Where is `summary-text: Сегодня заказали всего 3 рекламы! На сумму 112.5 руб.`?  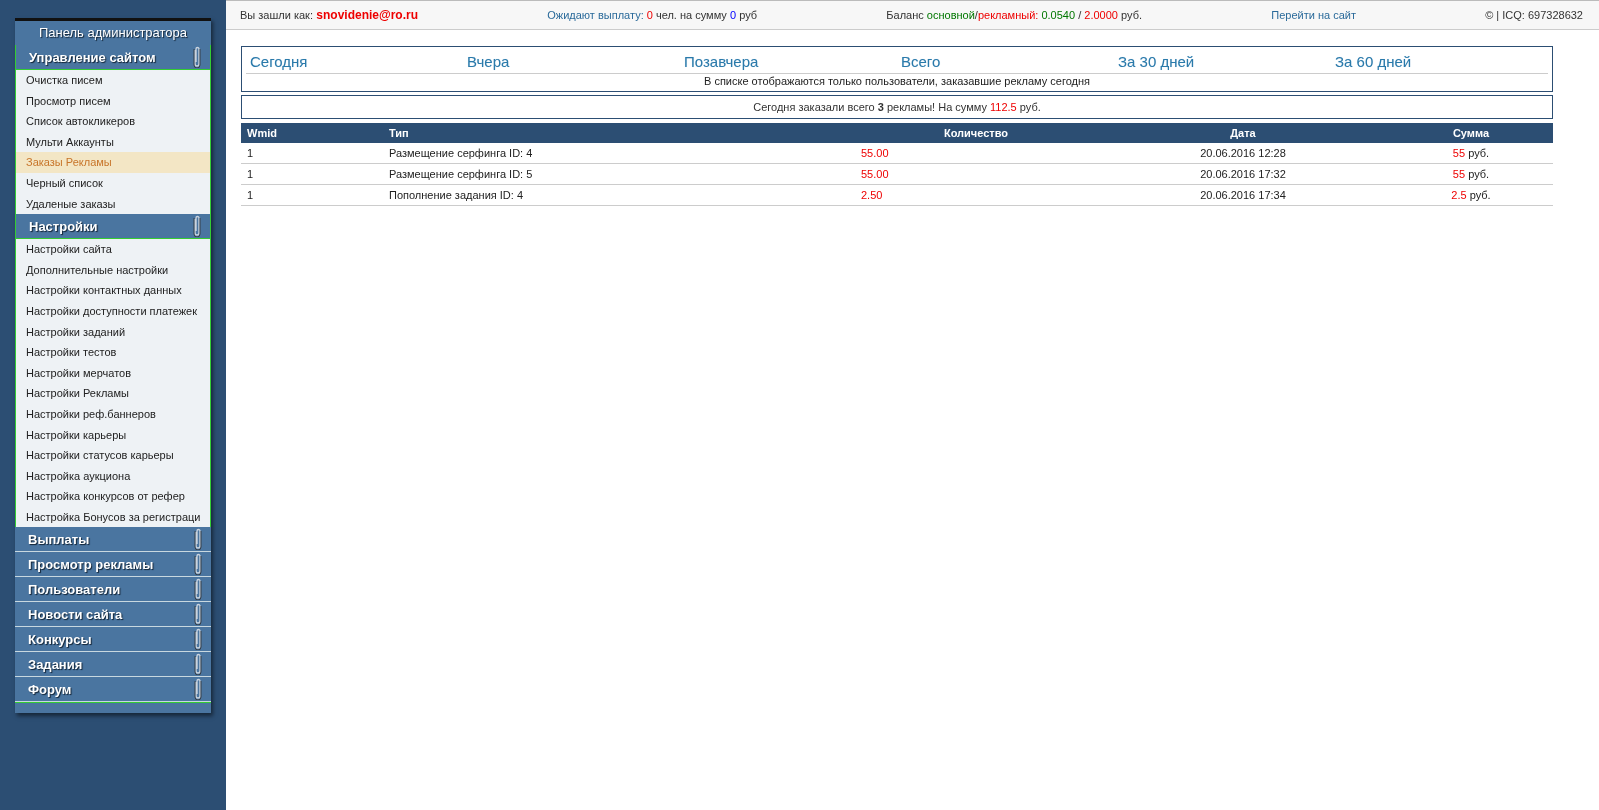
summary-text: Сегодня заказали всего 3 рекламы! На сумму 112.5 руб. is located at coordinates (897, 107).